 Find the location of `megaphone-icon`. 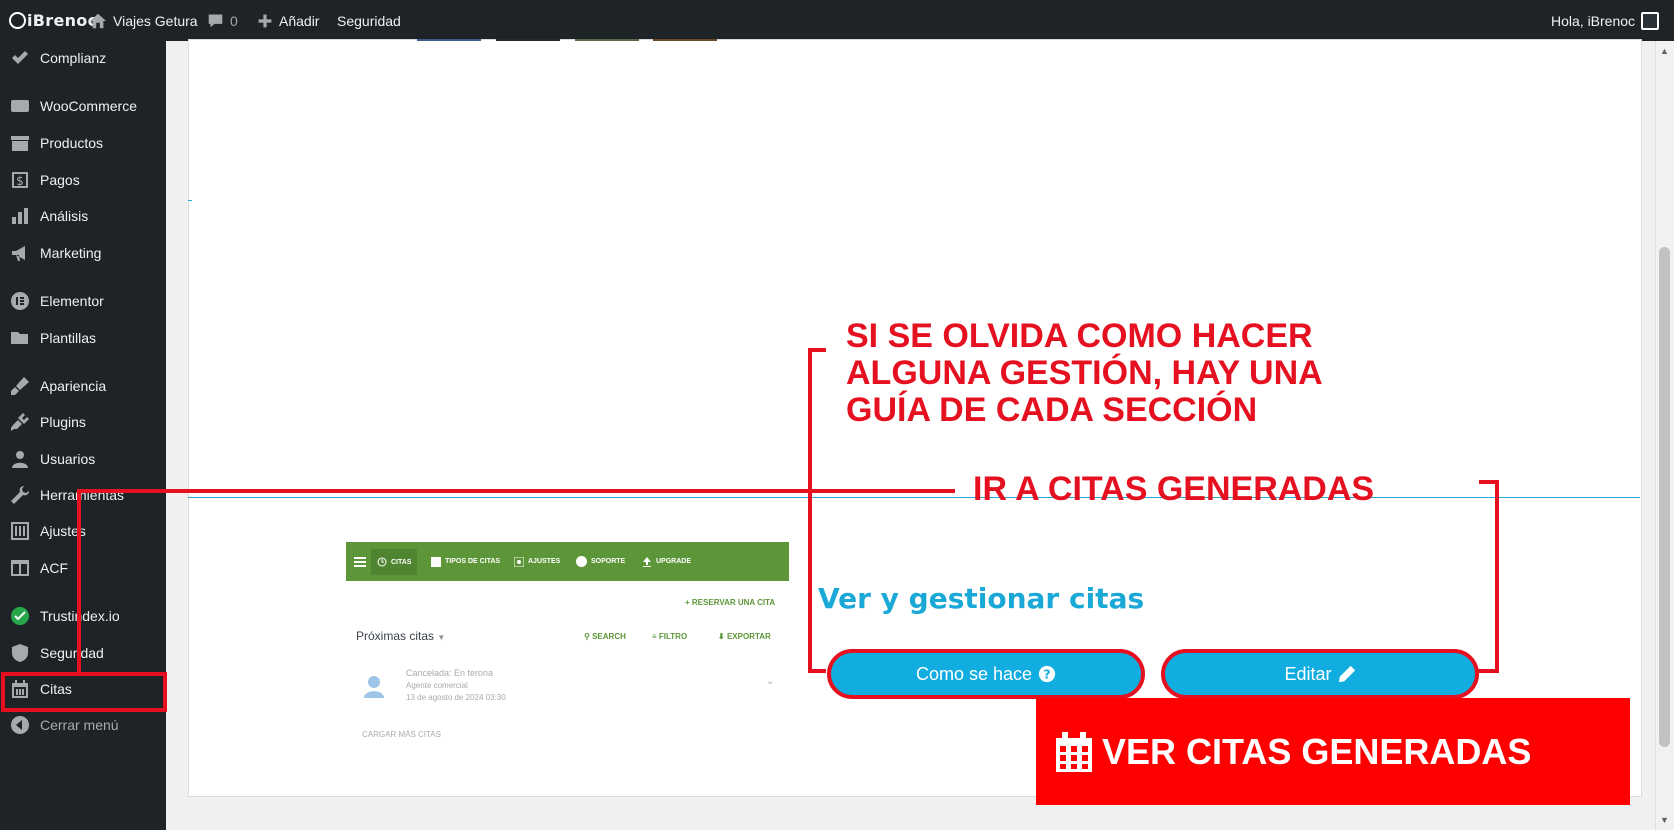

megaphone-icon is located at coordinates (20, 253).